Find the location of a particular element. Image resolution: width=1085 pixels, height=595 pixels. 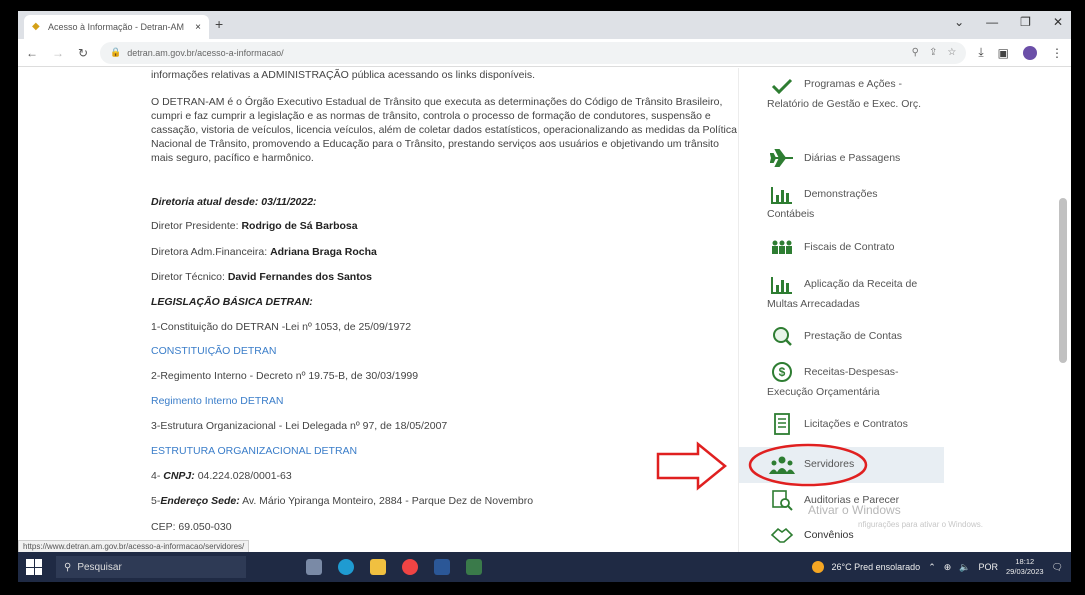

toolbar-icons: ⤓ ▣ ⋮ is located at coordinates (1020, 52).